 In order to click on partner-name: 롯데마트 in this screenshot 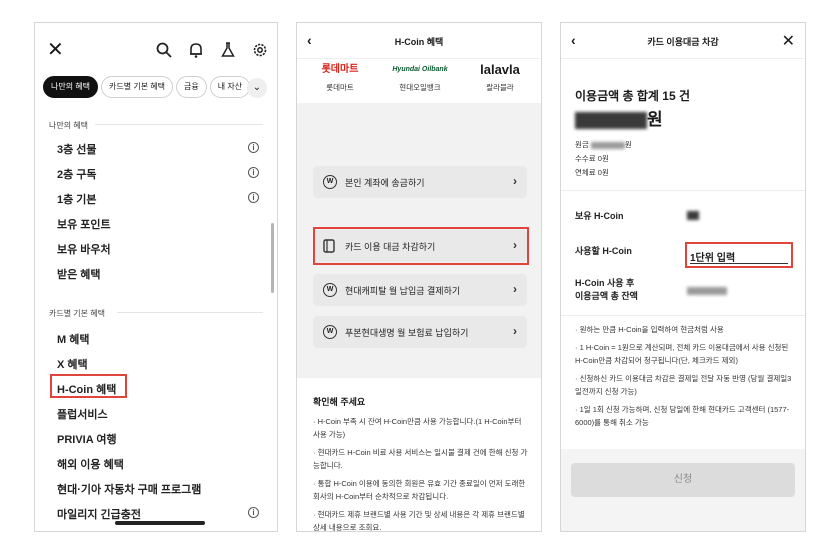, I will do `click(340, 87)`.